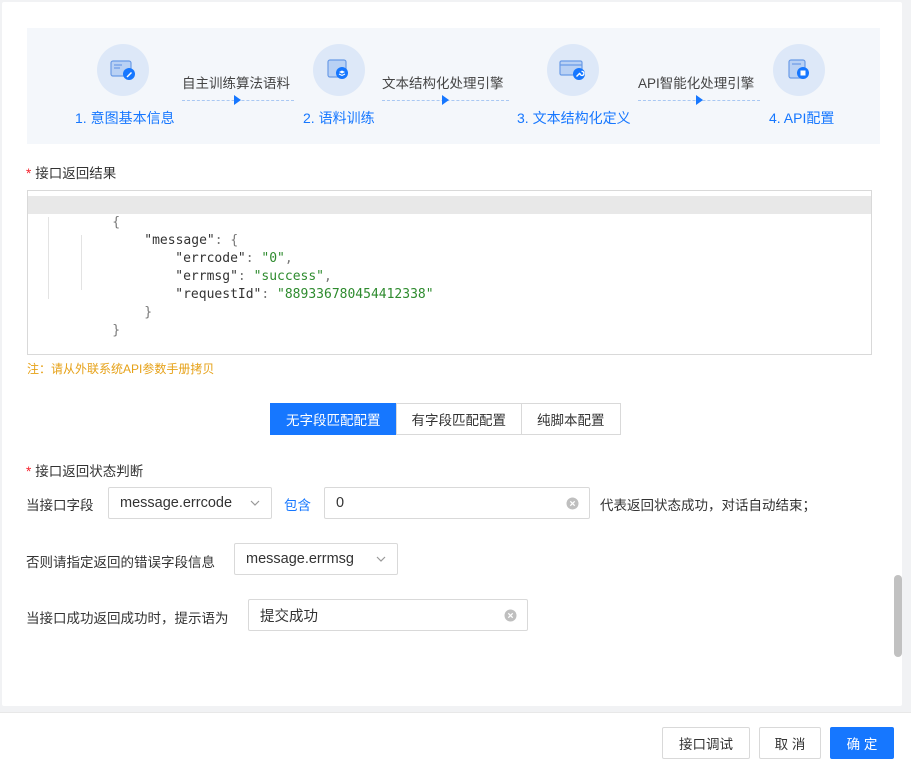  What do you see at coordinates (571, 419) in the screenshot?
I see `tab-script-only: 纯脚本配置` at bounding box center [571, 419].